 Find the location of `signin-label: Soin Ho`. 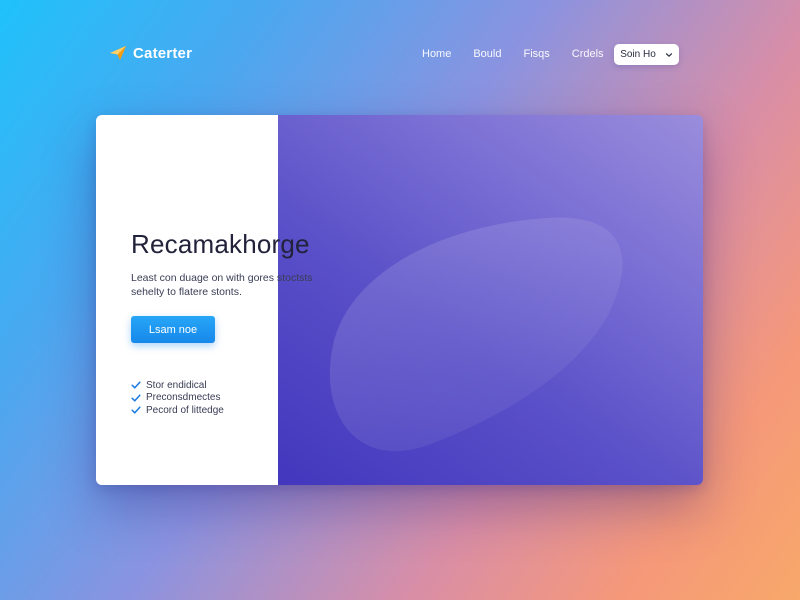

signin-label: Soin Ho is located at coordinates (638, 54).